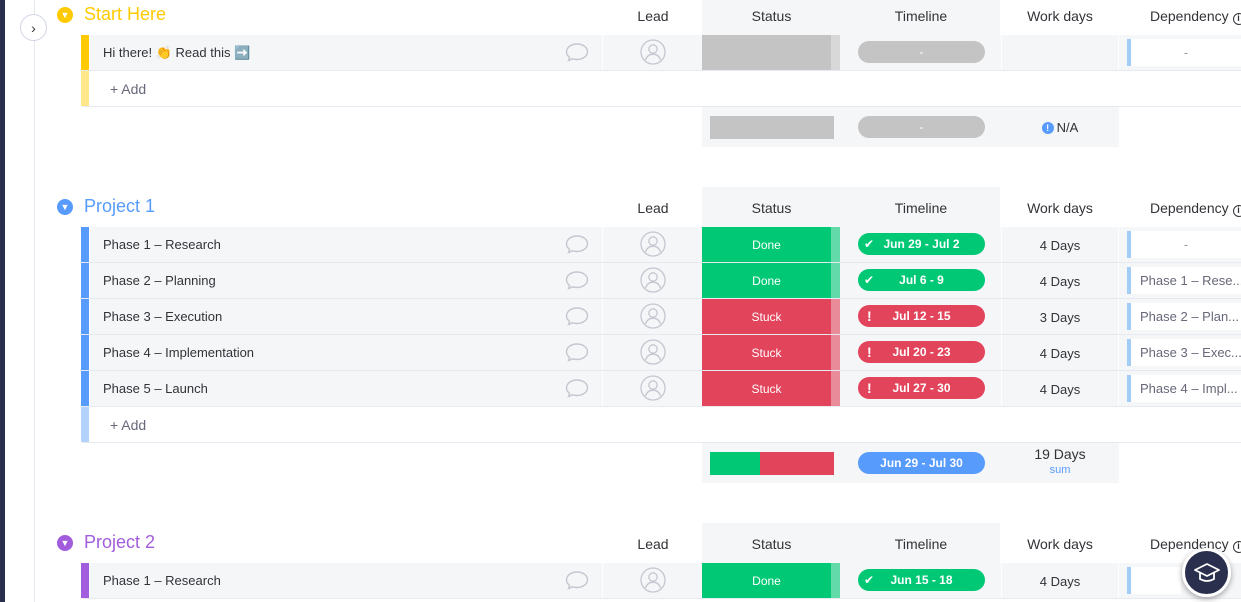  I want to click on group-title: ▼ Start Here, so click(111, 14).